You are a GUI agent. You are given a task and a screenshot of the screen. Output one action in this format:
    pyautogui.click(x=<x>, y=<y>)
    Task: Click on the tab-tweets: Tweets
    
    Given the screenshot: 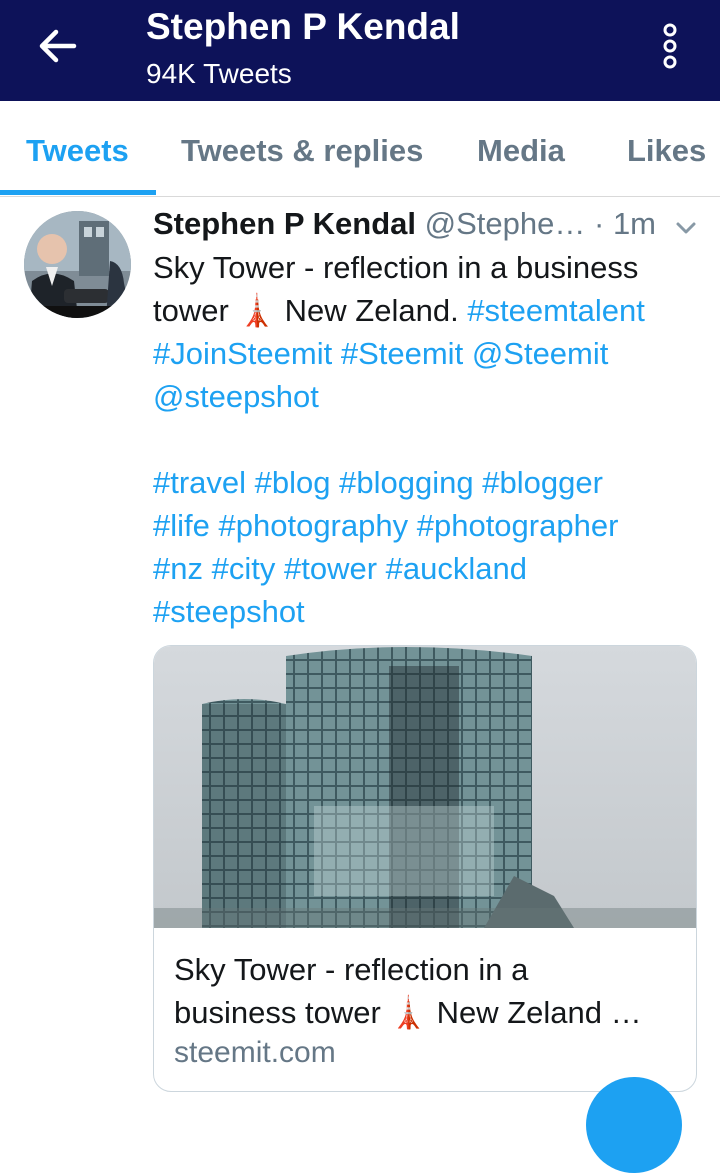 What is the action you would take?
    pyautogui.click(x=77, y=151)
    